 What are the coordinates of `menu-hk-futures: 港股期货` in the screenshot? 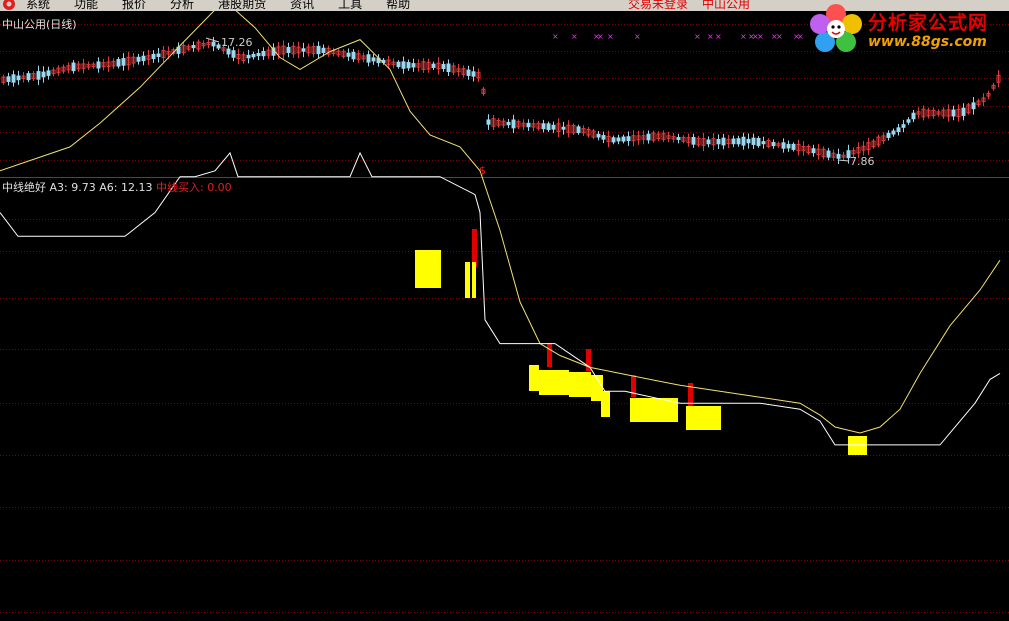 It's located at (242, 5).